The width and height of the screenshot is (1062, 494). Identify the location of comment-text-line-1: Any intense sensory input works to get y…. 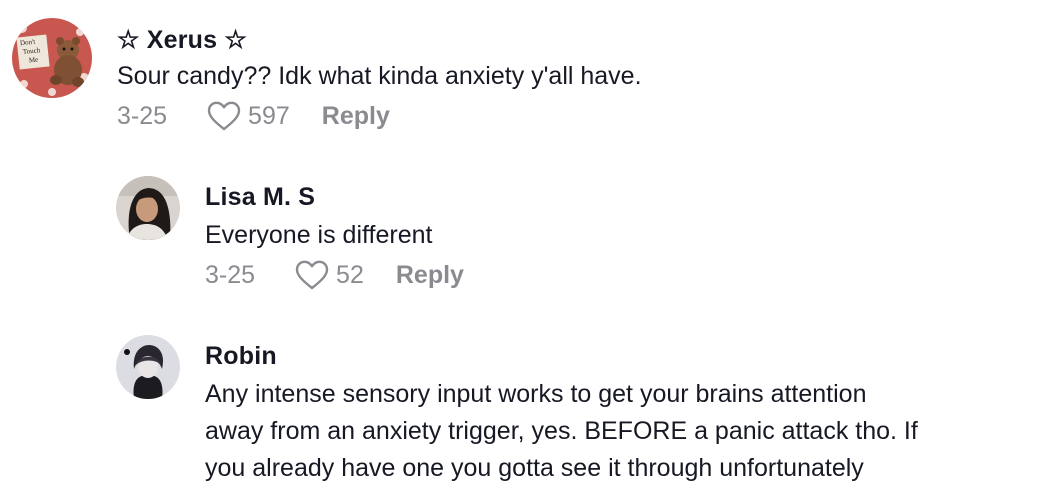
(536, 394).